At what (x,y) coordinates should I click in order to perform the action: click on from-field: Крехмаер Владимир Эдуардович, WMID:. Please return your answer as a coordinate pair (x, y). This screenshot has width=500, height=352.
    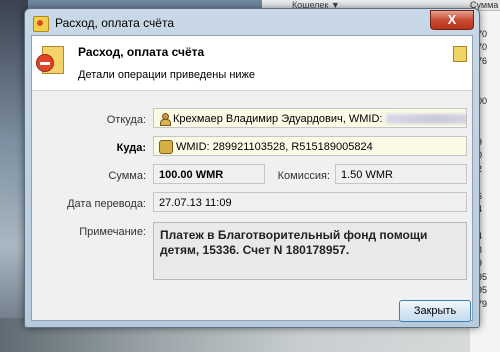
    Looking at the image, I should click on (310, 118).